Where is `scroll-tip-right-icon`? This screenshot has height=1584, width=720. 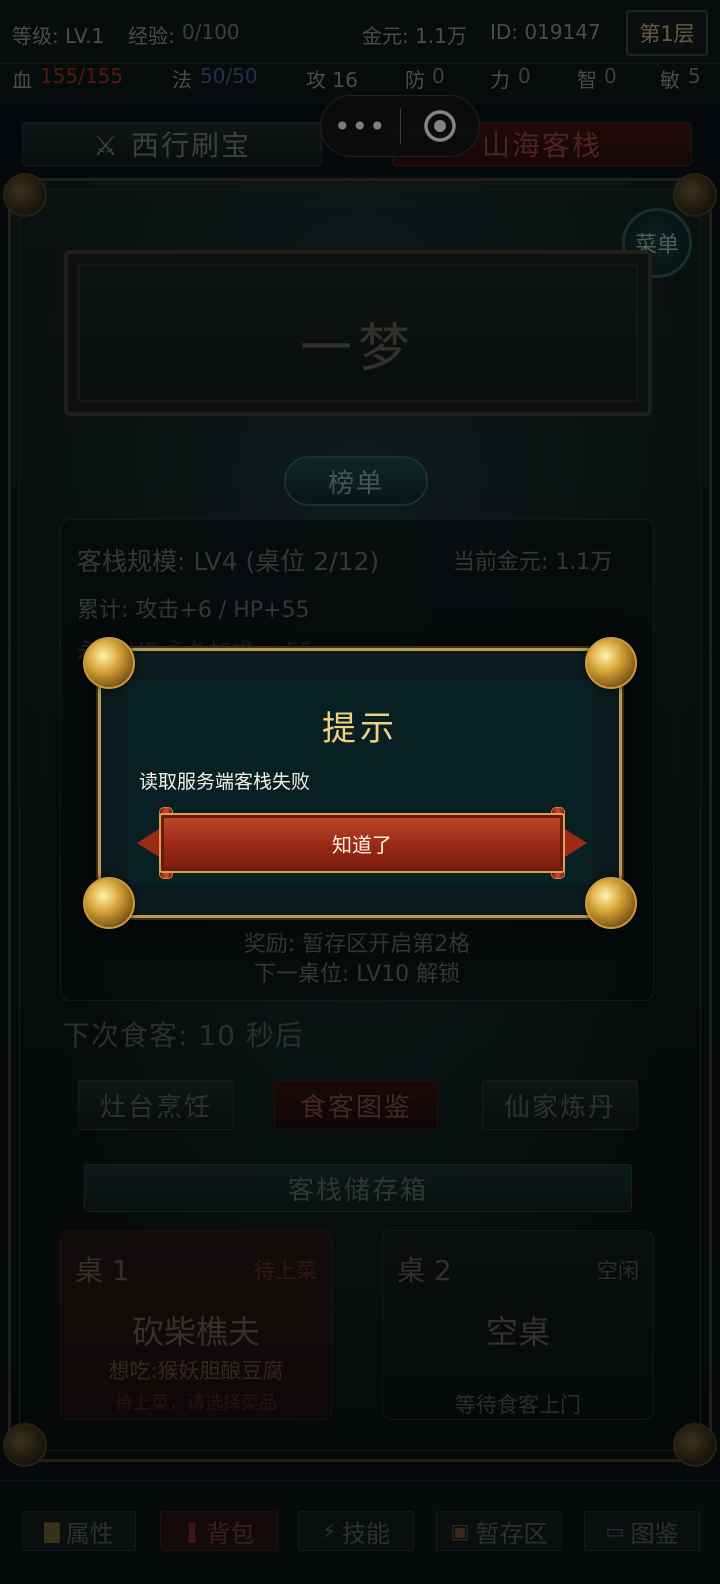
scroll-tip-right-icon is located at coordinates (576, 843).